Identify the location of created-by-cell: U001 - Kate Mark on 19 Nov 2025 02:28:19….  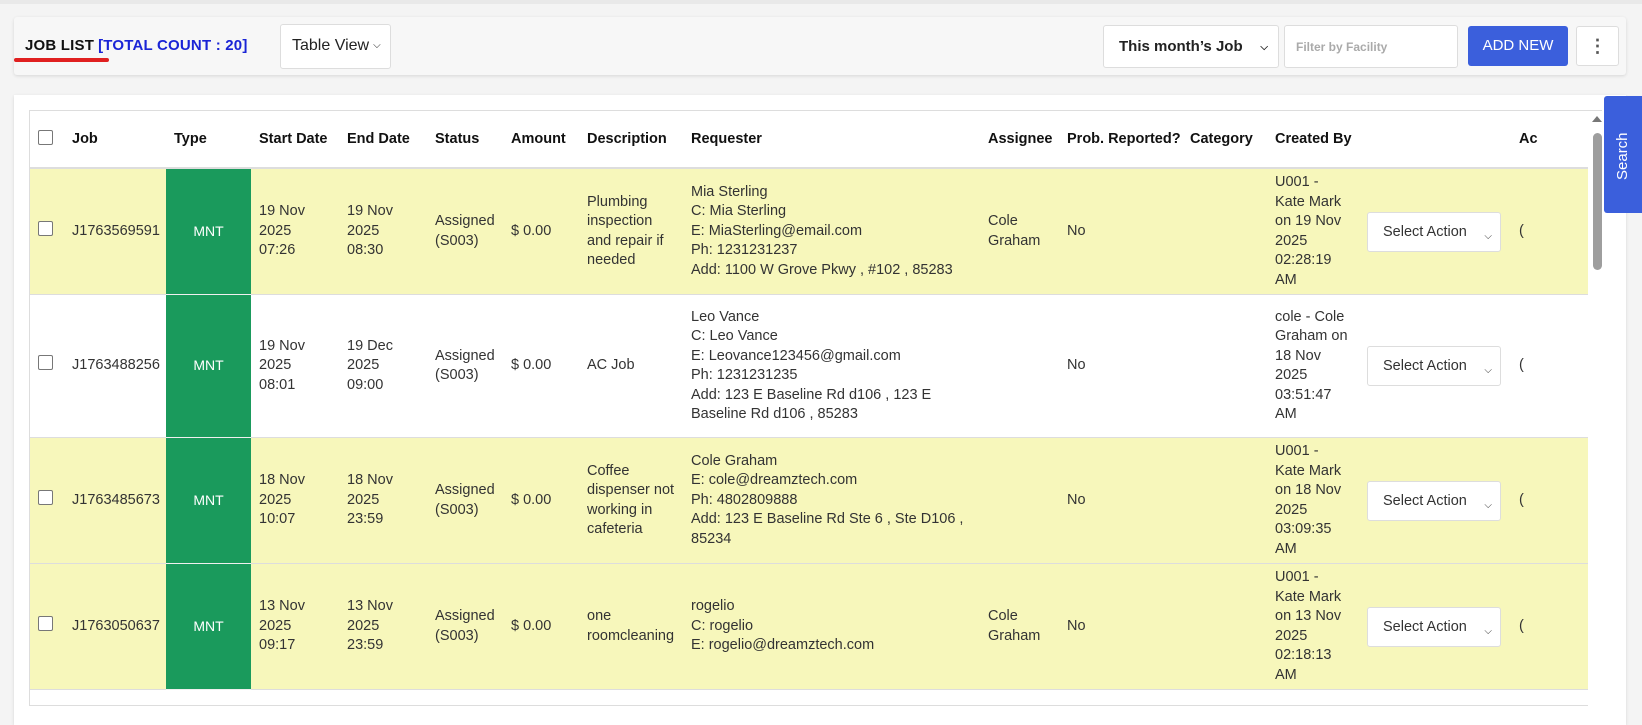
(1313, 231).